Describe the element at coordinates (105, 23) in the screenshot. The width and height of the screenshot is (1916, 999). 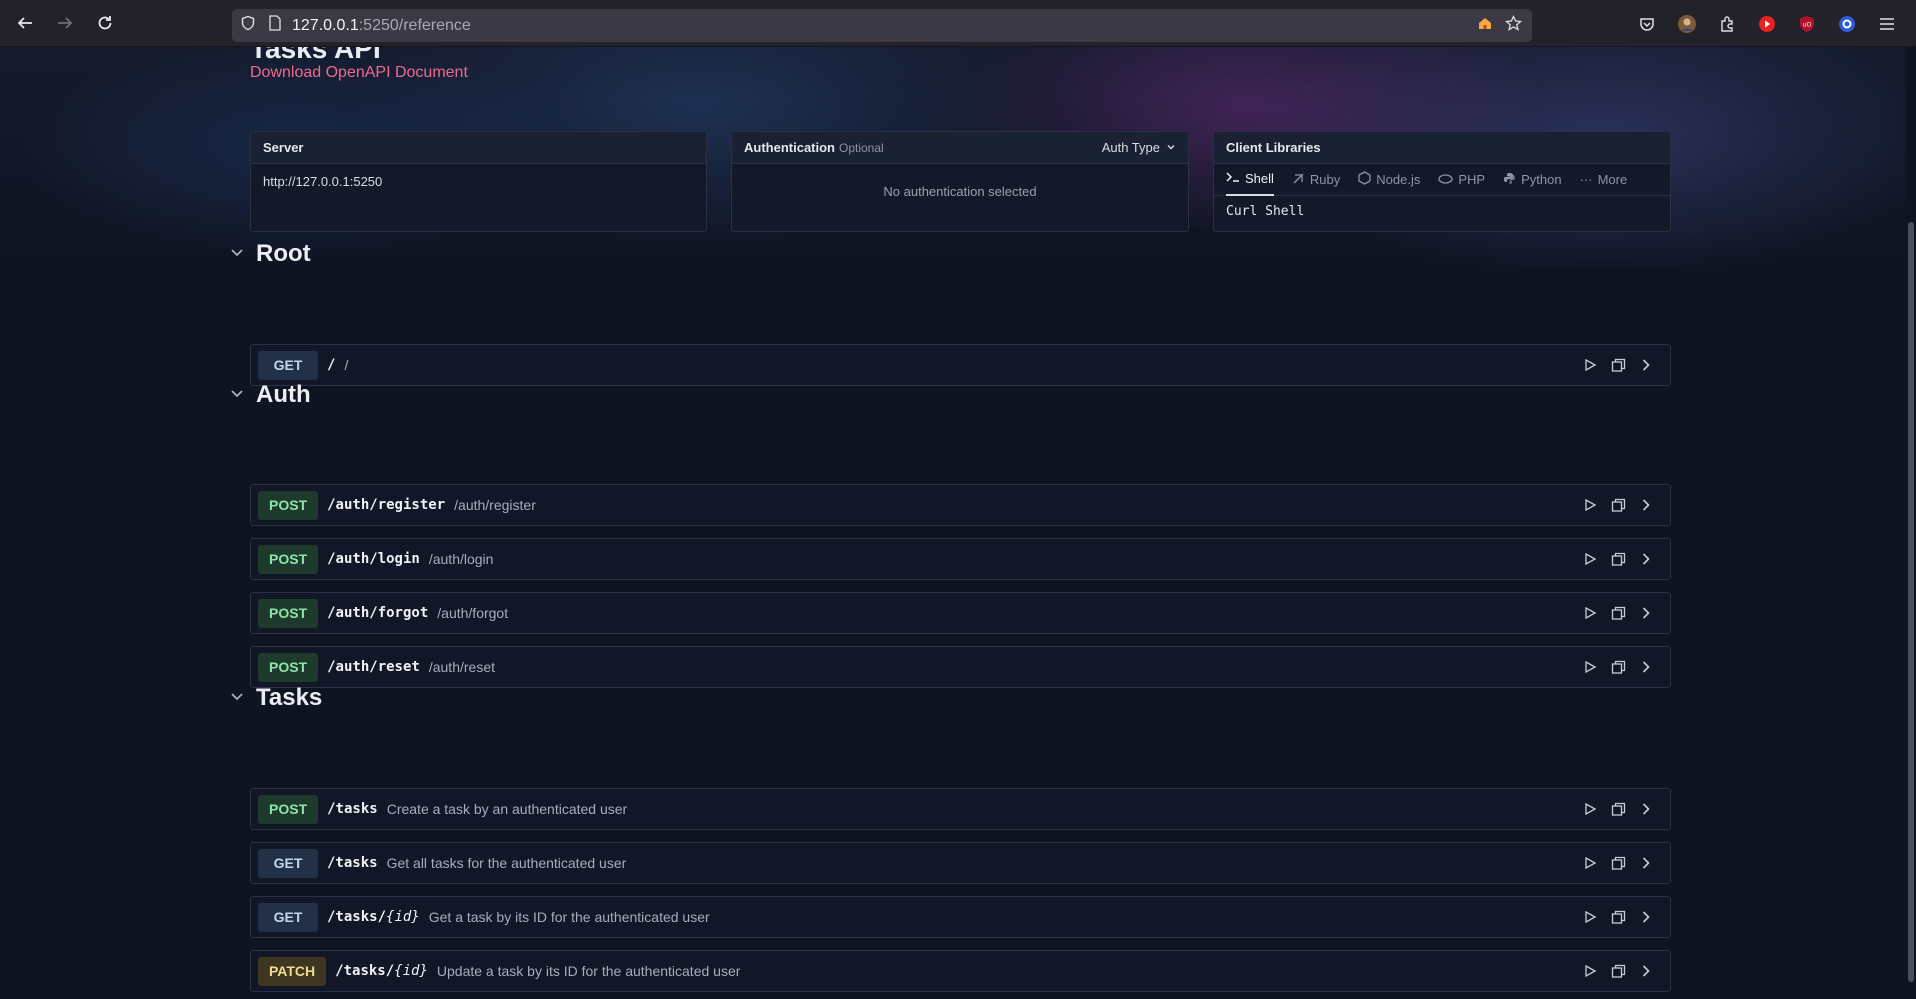
I see `reload-icon` at that location.